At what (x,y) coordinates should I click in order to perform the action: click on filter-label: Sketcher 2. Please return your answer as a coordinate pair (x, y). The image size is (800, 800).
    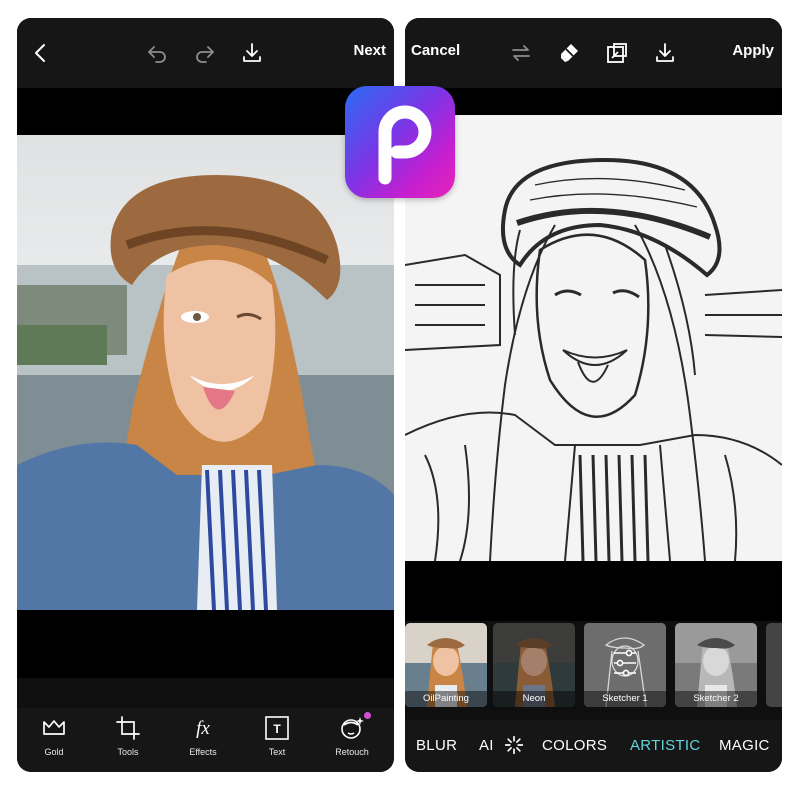
    Looking at the image, I should click on (716, 699).